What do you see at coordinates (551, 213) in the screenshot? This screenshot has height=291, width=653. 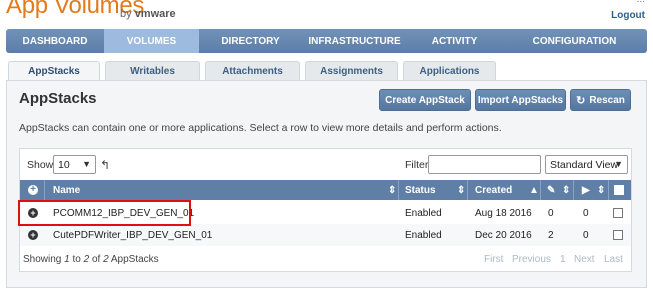 I see `row-attachments-count: 0` at bounding box center [551, 213].